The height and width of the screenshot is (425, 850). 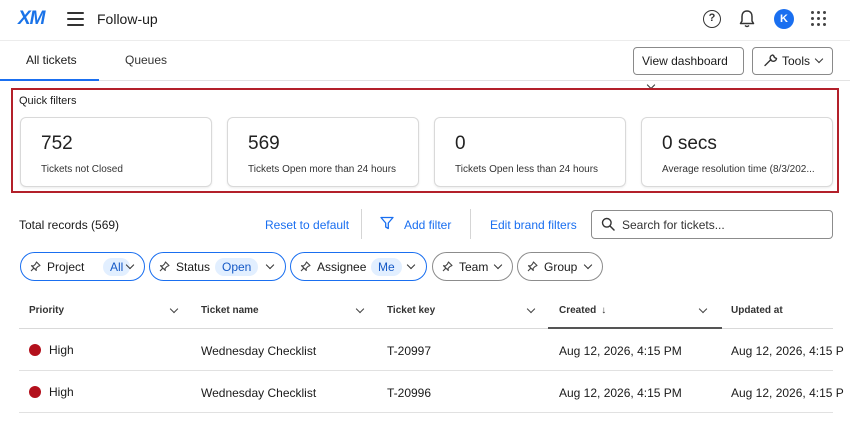 I want to click on quick-filter-description: Tickets Open less than 24 hours, so click(x=527, y=169).